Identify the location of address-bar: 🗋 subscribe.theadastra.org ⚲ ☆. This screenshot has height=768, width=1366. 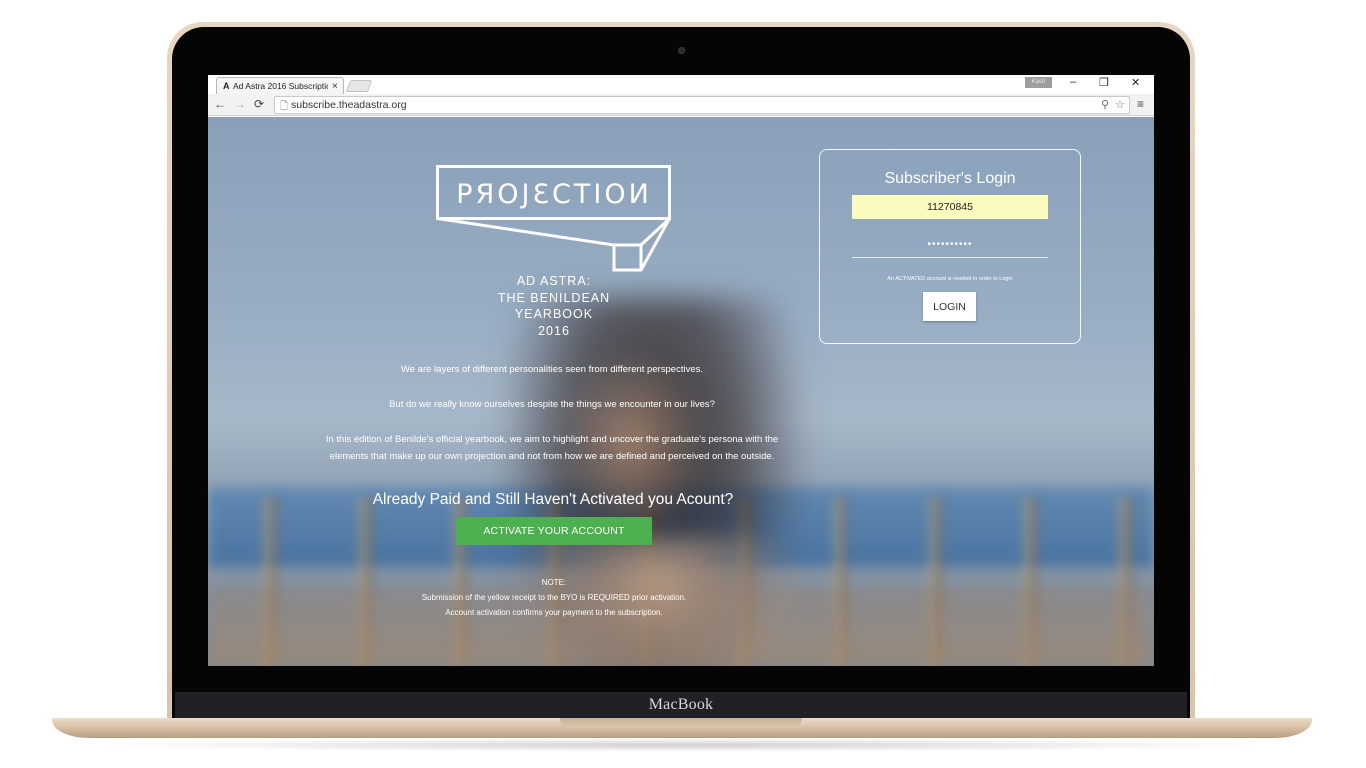
(702, 105).